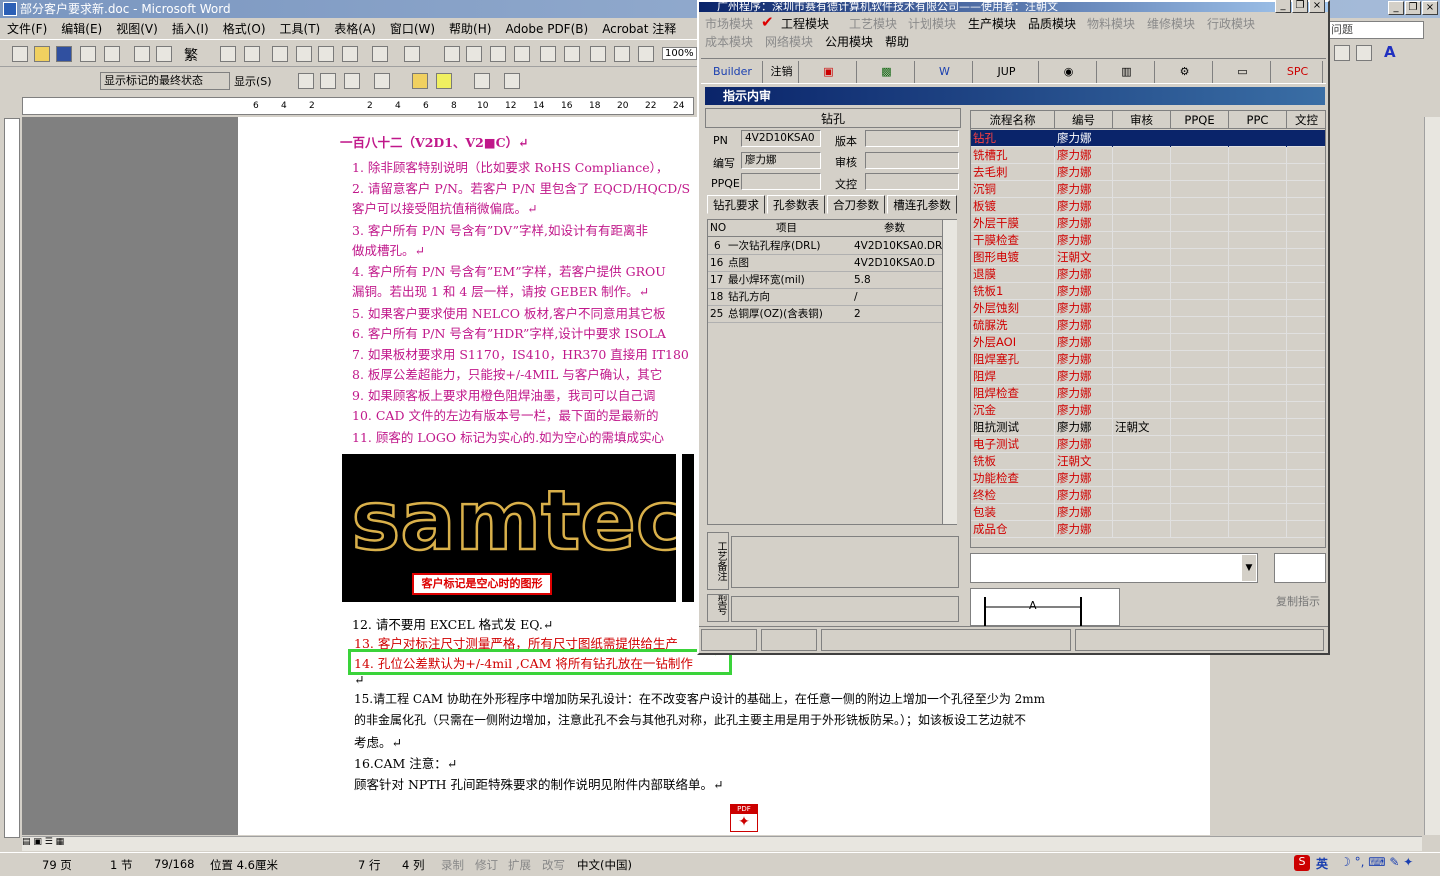  Describe the element at coordinates (736, 204) in the screenshot. I see `tab-drill-requirements: 钻孔要求` at that location.